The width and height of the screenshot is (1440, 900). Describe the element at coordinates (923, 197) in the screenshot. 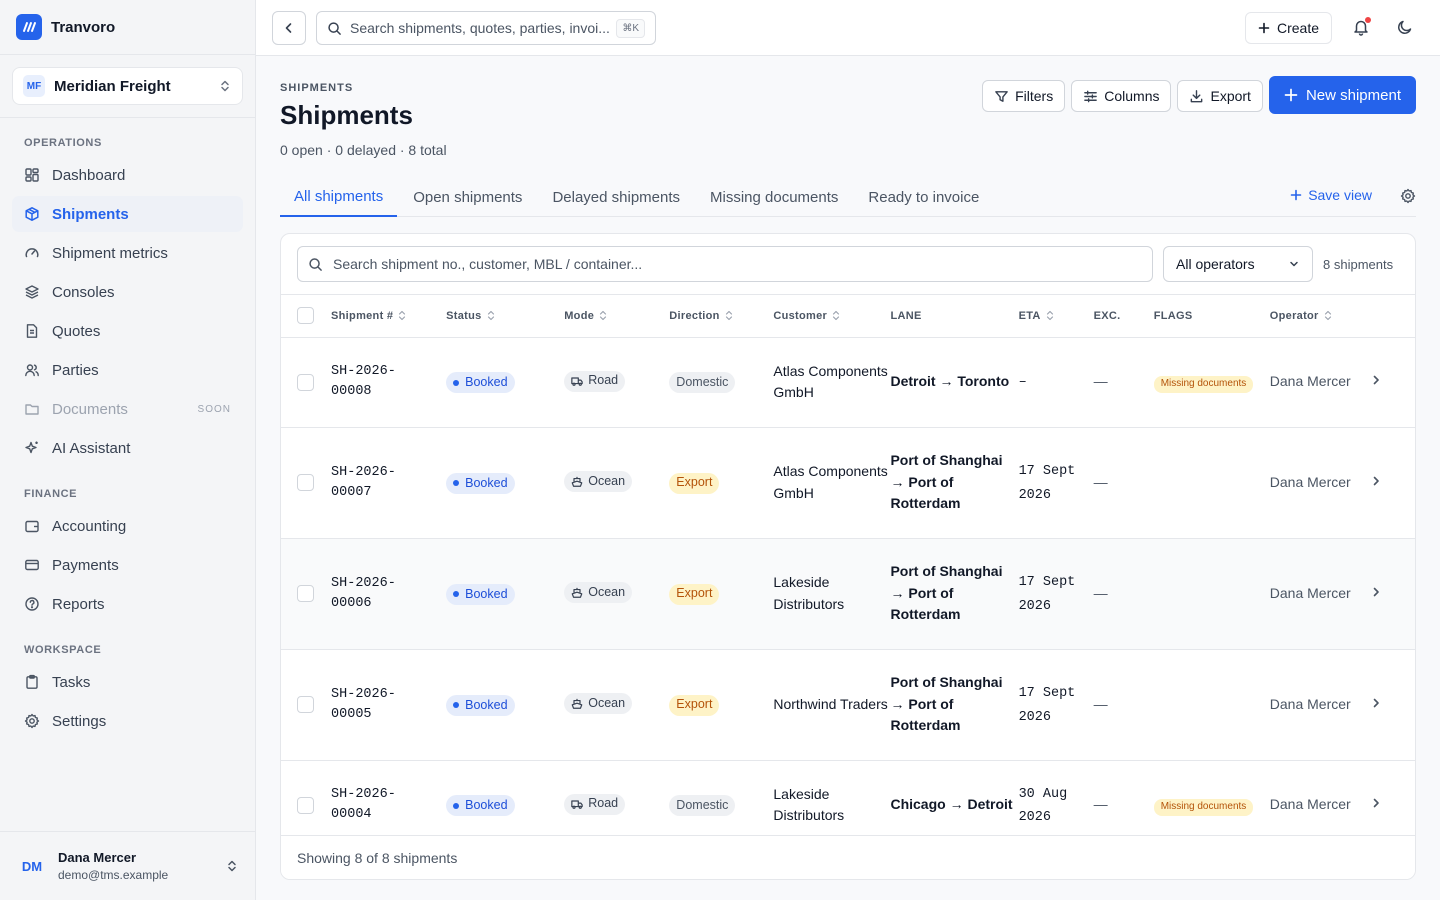

I see `tab-ready-to-invoice: Ready to invoice` at that location.